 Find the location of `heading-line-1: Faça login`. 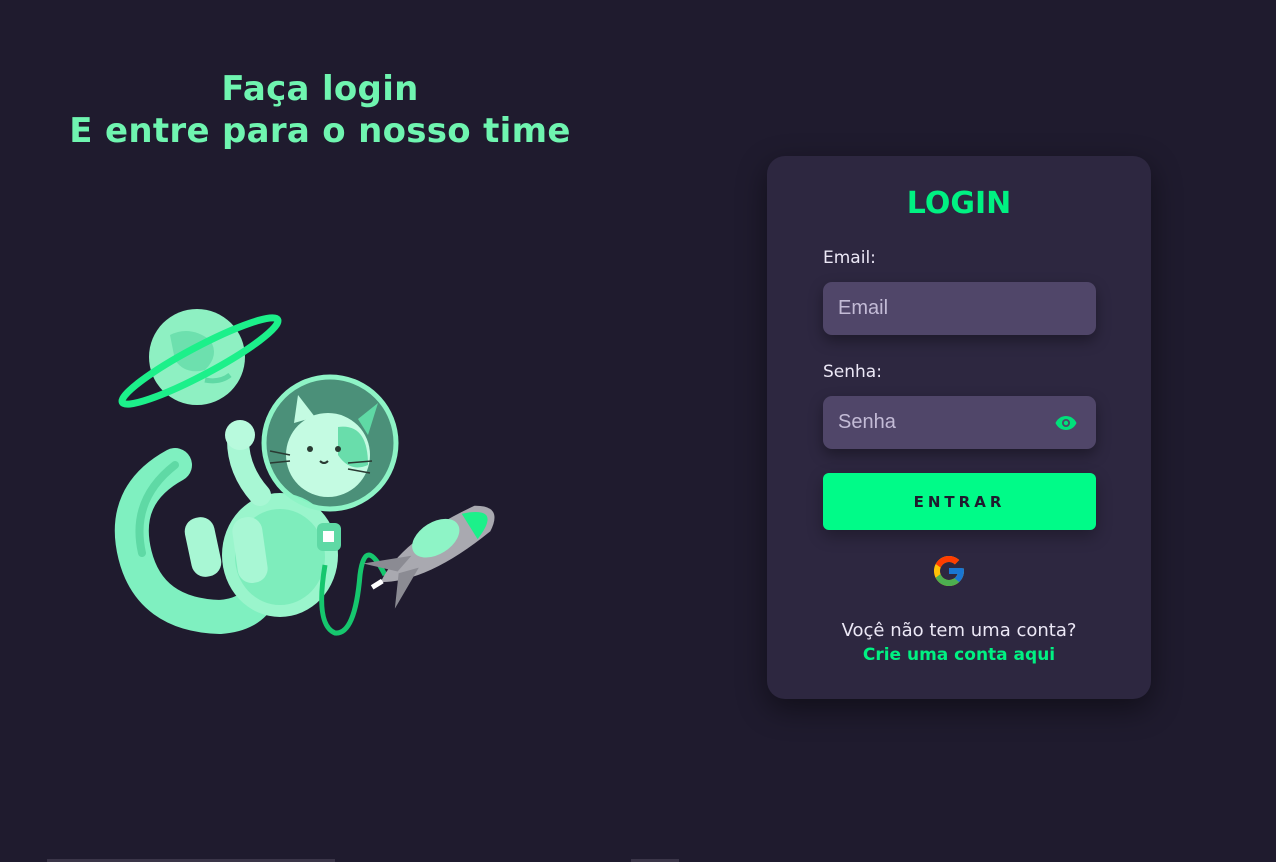

heading-line-1: Faça login is located at coordinates (320, 89).